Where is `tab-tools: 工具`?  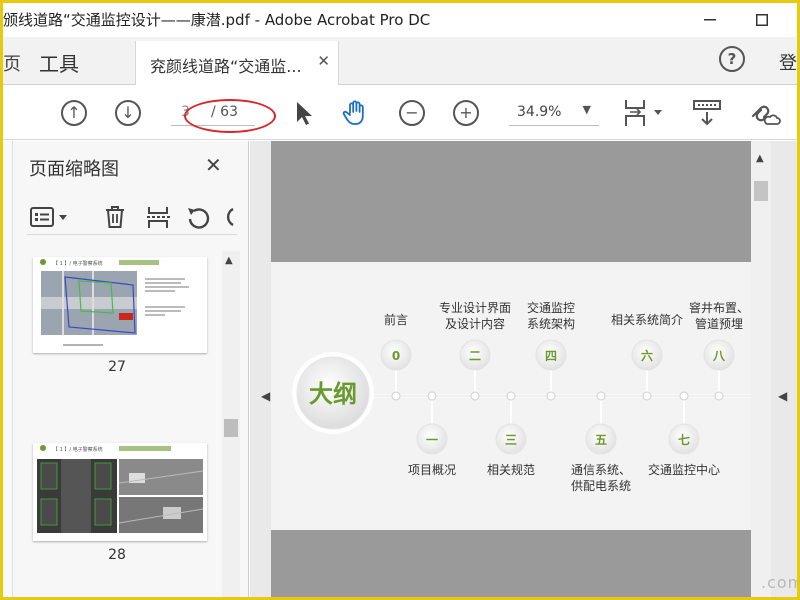
tab-tools: 工具 is located at coordinates (59, 62).